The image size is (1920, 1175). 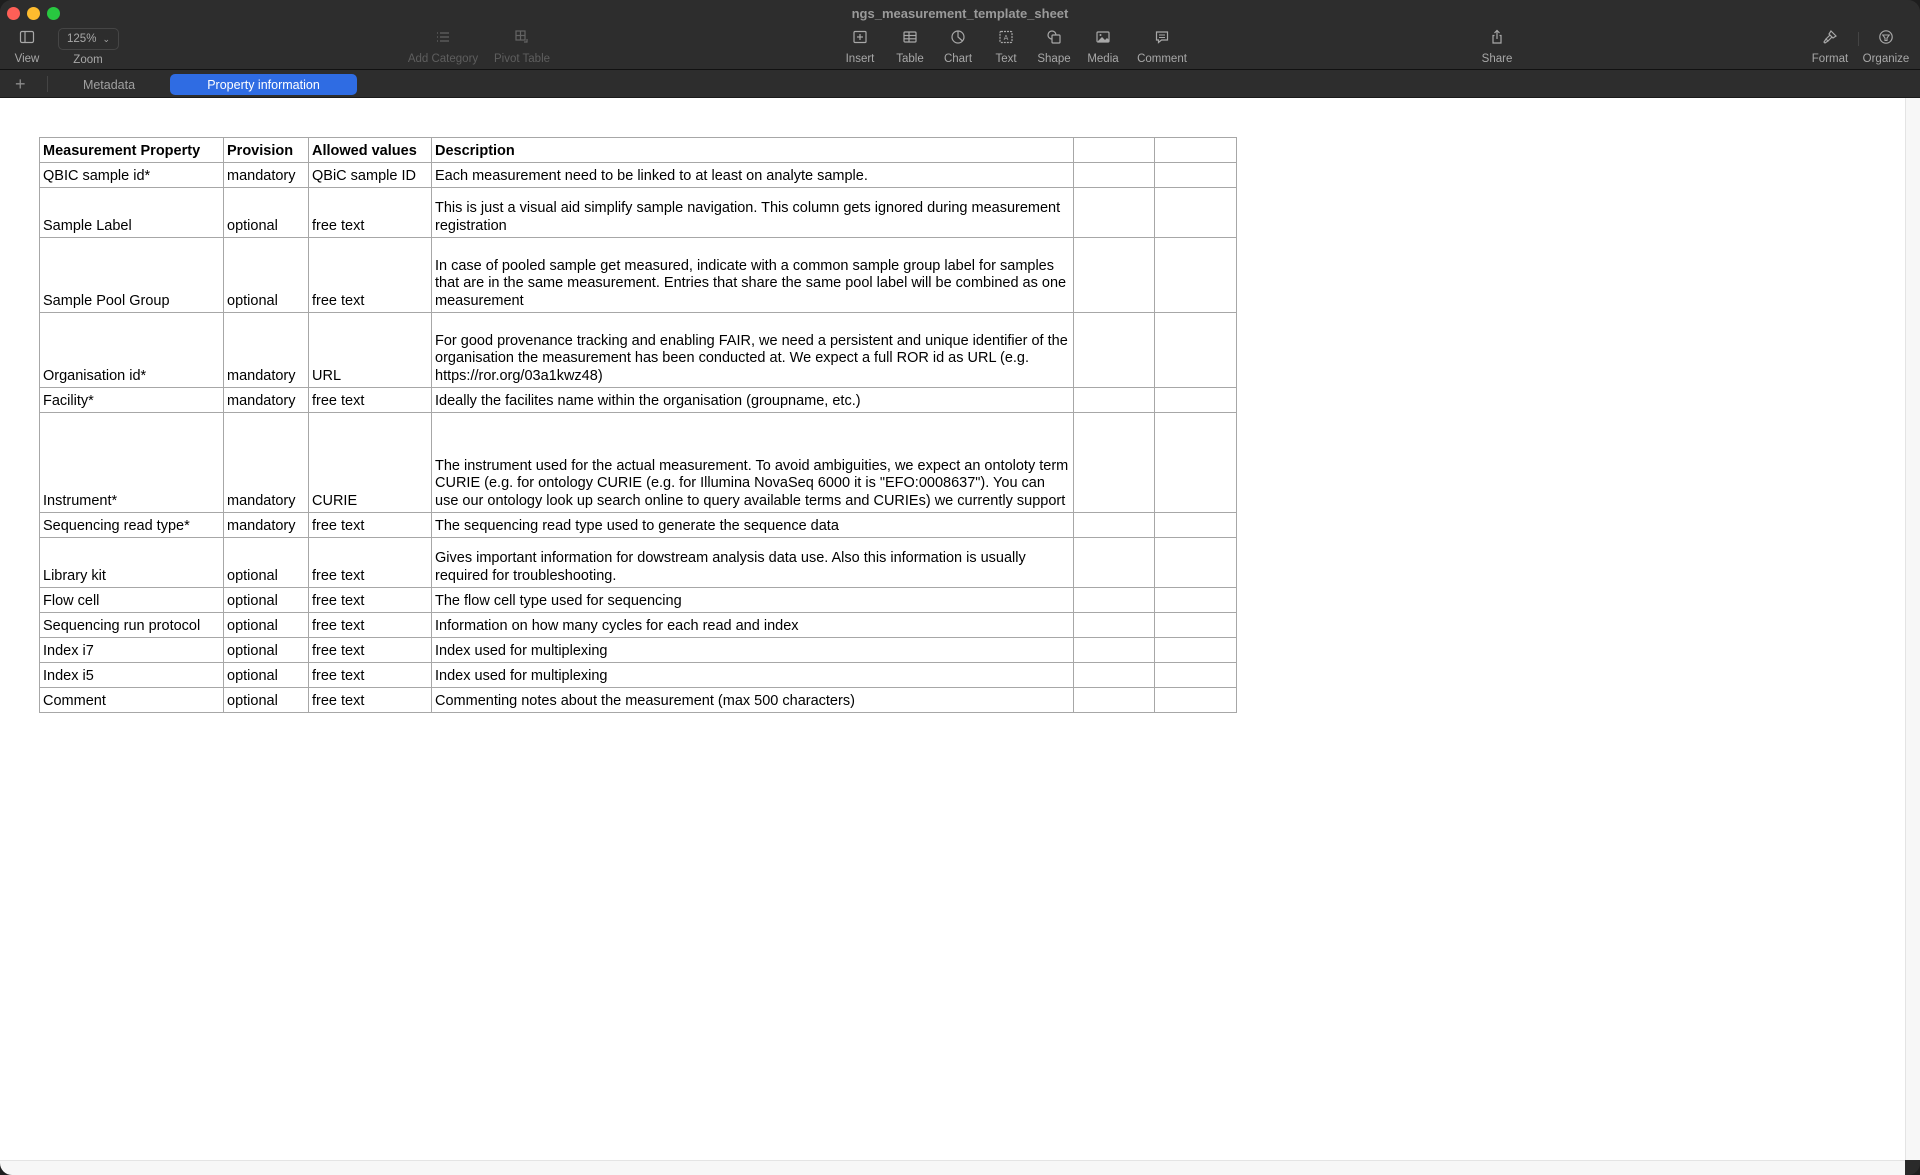 I want to click on cell-property: Organisation id*, so click(x=131, y=350).